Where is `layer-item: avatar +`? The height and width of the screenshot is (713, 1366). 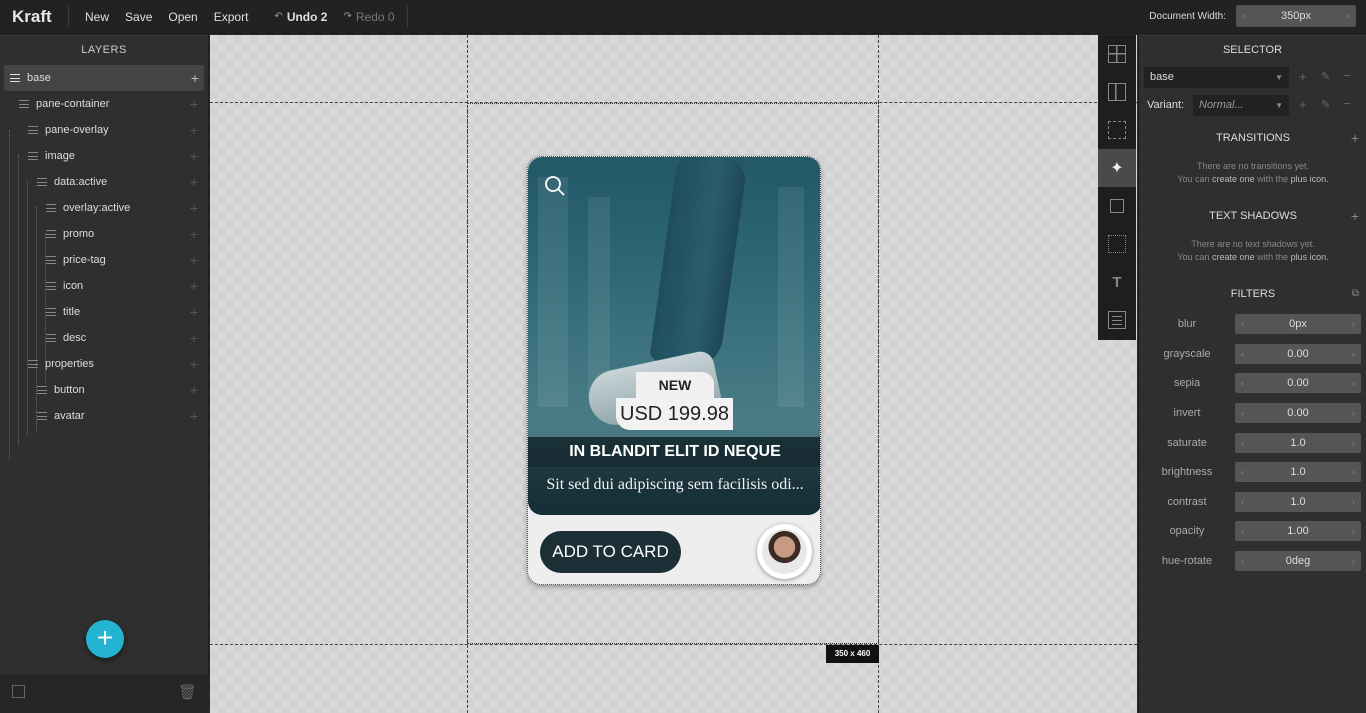
layer-item: avatar + is located at coordinates (104, 416).